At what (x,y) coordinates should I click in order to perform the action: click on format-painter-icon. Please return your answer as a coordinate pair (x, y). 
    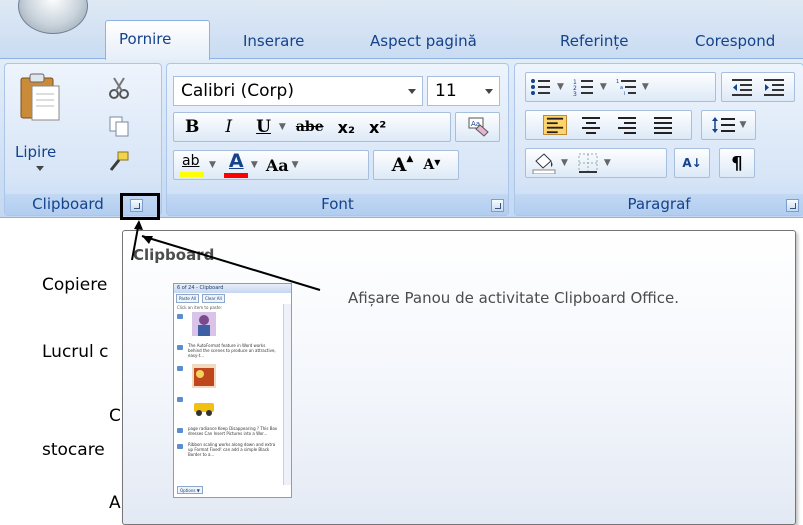
    Looking at the image, I should click on (119, 162).